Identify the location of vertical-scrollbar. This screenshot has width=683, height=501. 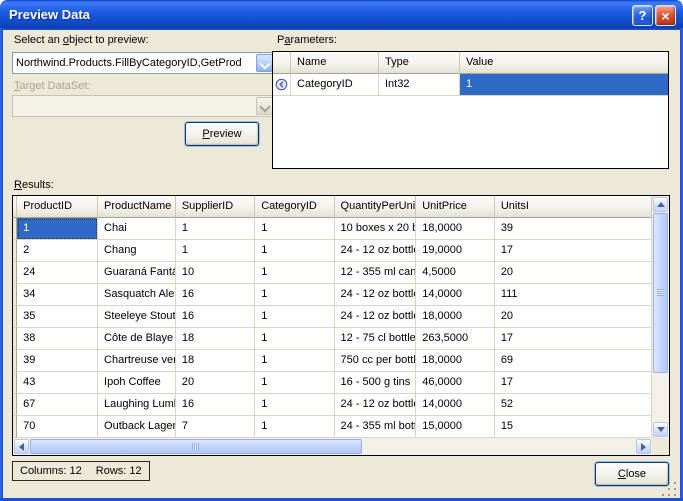
(660, 317).